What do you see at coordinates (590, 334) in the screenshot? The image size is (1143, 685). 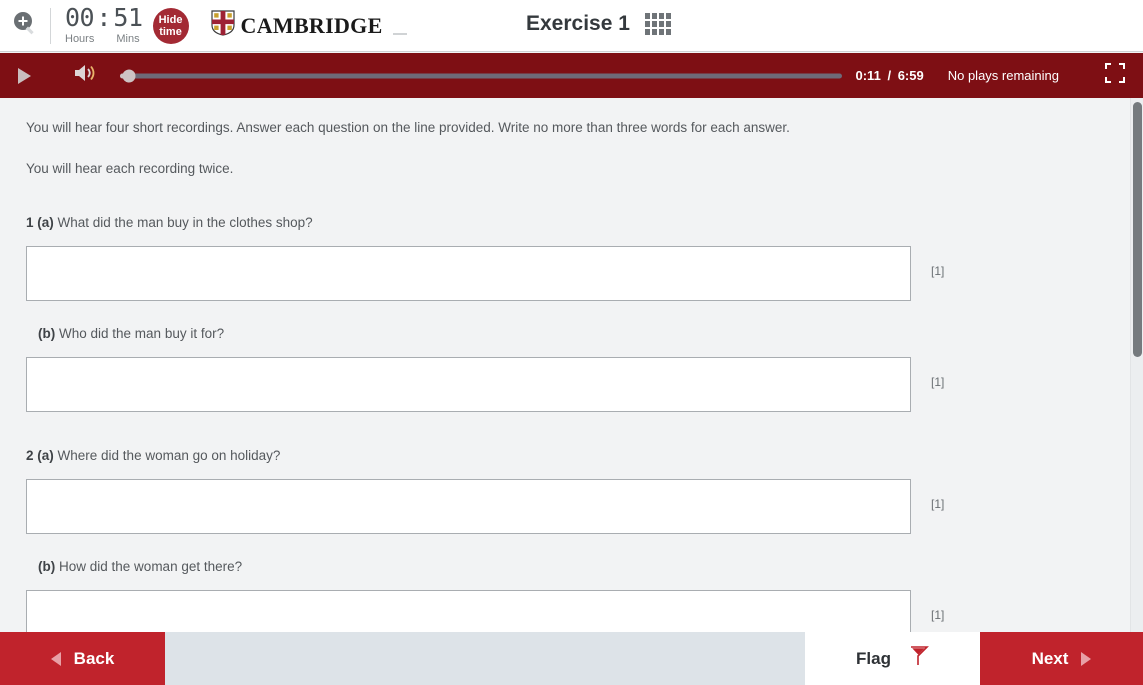 I see `question-label-1b: (b) Who did the man buy it for?` at bounding box center [590, 334].